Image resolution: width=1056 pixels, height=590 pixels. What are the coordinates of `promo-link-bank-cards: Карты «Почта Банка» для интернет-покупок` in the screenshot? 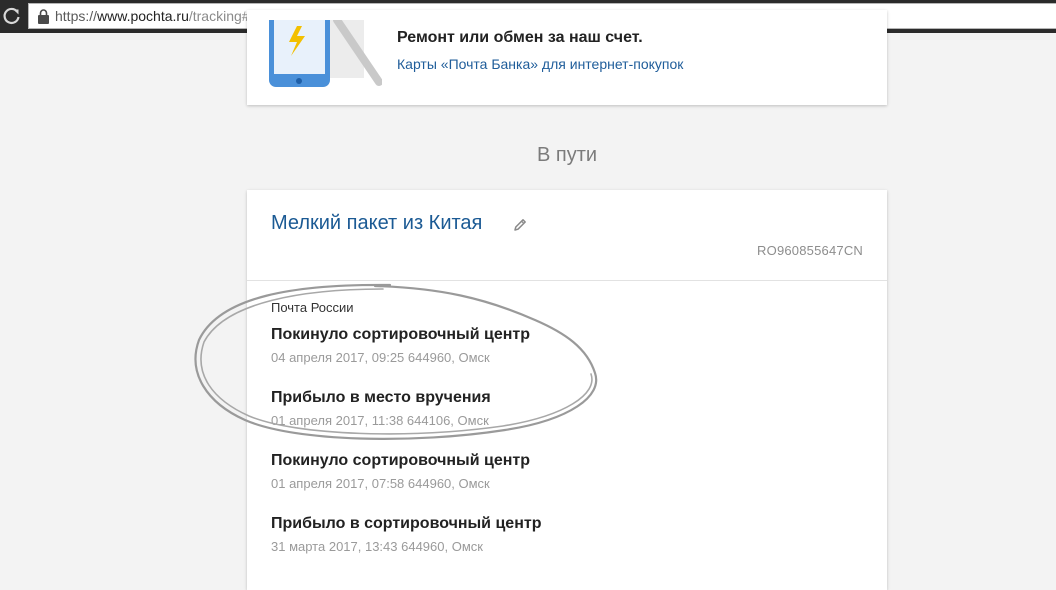 It's located at (540, 64).